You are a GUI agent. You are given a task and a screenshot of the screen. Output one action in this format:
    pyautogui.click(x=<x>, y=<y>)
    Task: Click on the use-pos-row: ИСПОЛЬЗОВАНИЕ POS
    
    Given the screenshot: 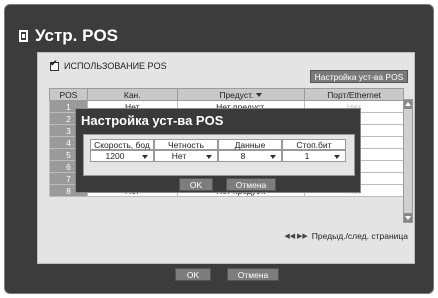 What is the action you would take?
    pyautogui.click(x=108, y=65)
    